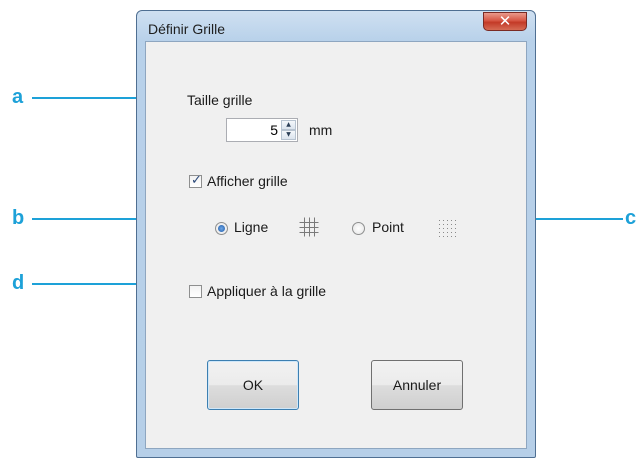 This screenshot has width=641, height=461. I want to click on callout-b: b, so click(18, 218).